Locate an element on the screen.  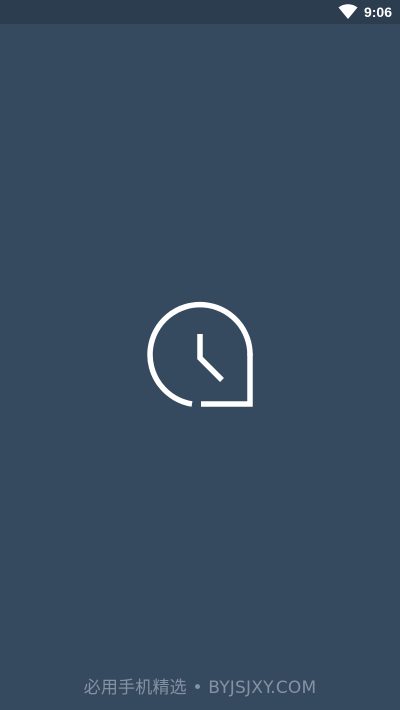
wifi-icon is located at coordinates (348, 11).